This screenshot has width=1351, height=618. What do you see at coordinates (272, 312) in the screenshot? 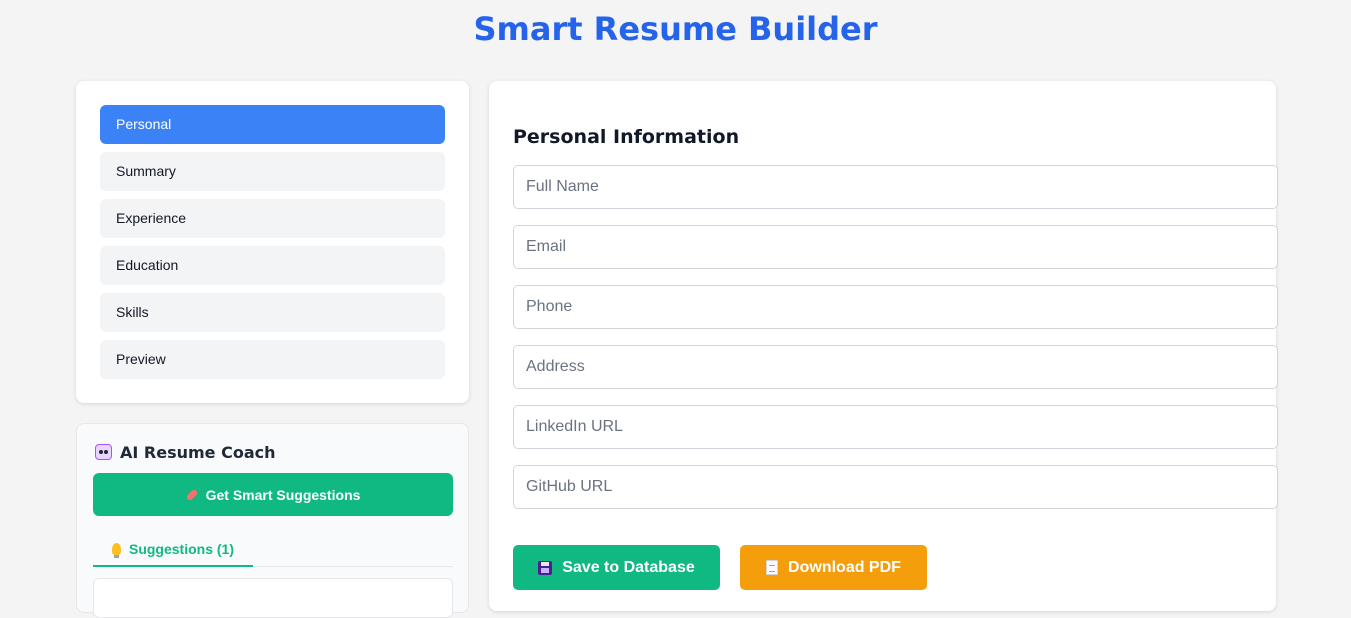
I see `nav-item-skills: Skills` at bounding box center [272, 312].